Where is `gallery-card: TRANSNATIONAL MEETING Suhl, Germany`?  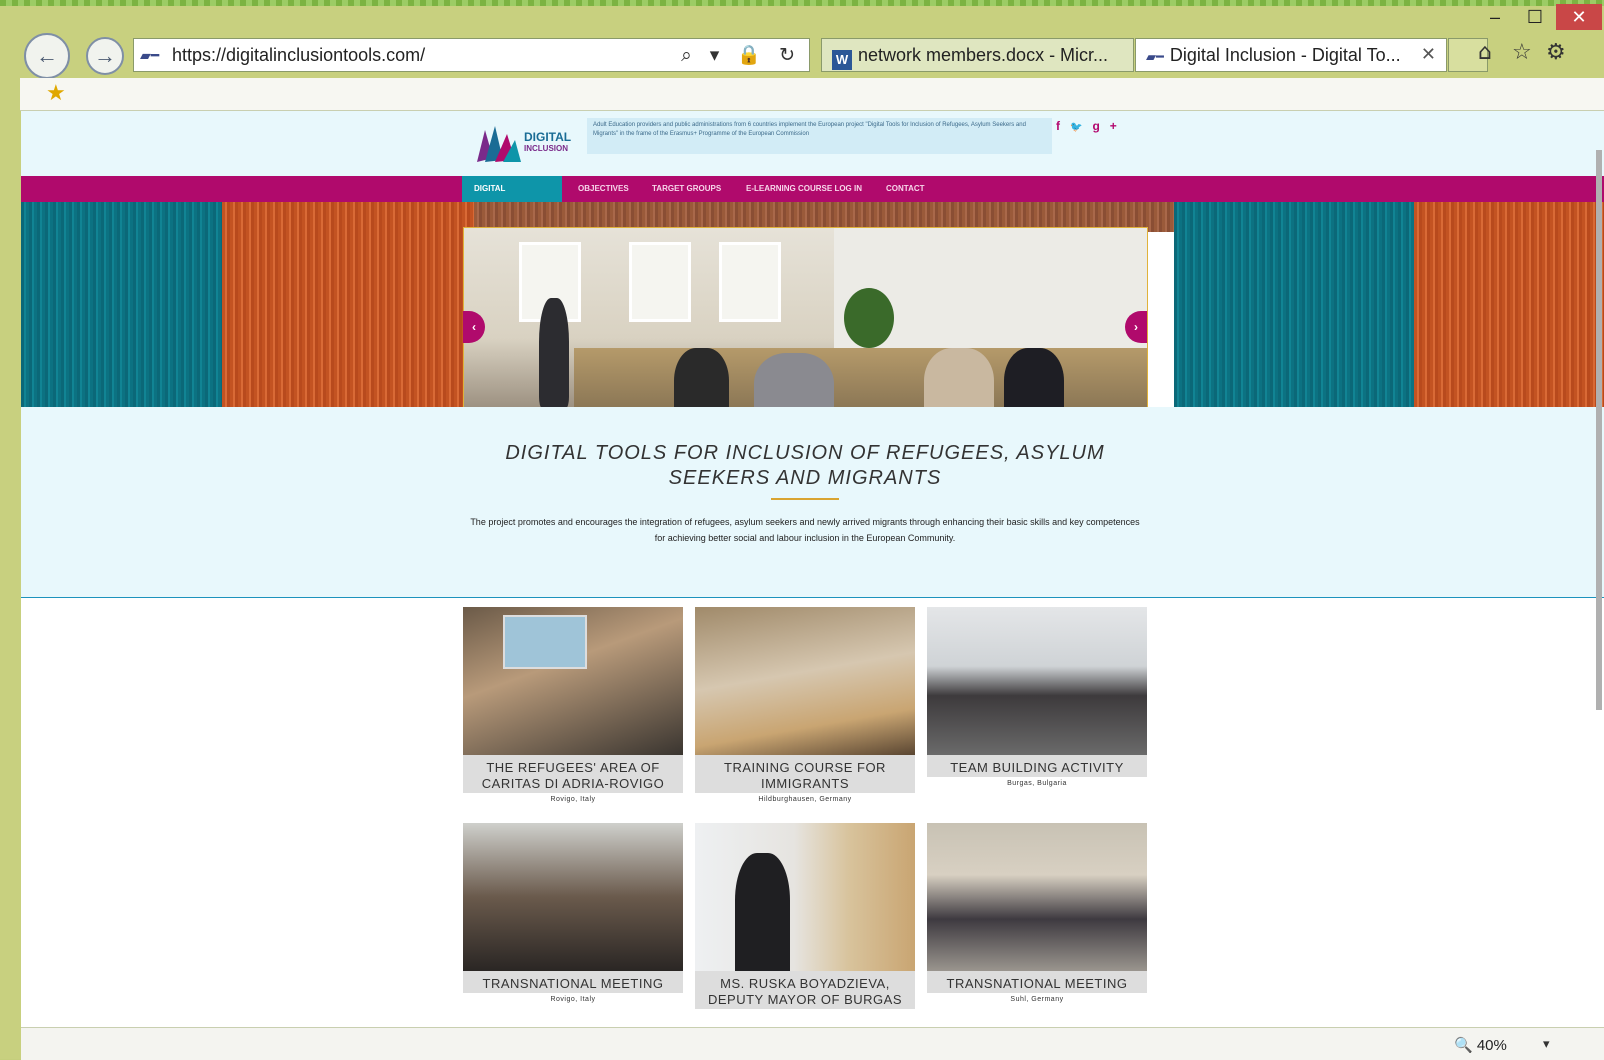
gallery-card: TRANSNATIONAL MEETING Suhl, Germany is located at coordinates (1037, 913).